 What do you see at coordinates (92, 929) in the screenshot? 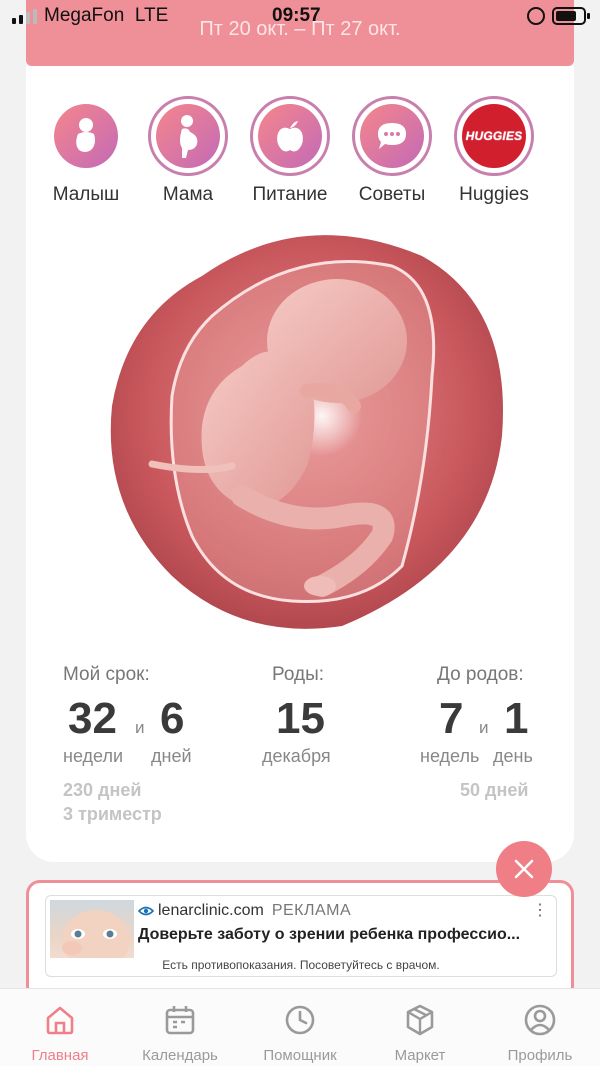
I see `ad-image` at bounding box center [92, 929].